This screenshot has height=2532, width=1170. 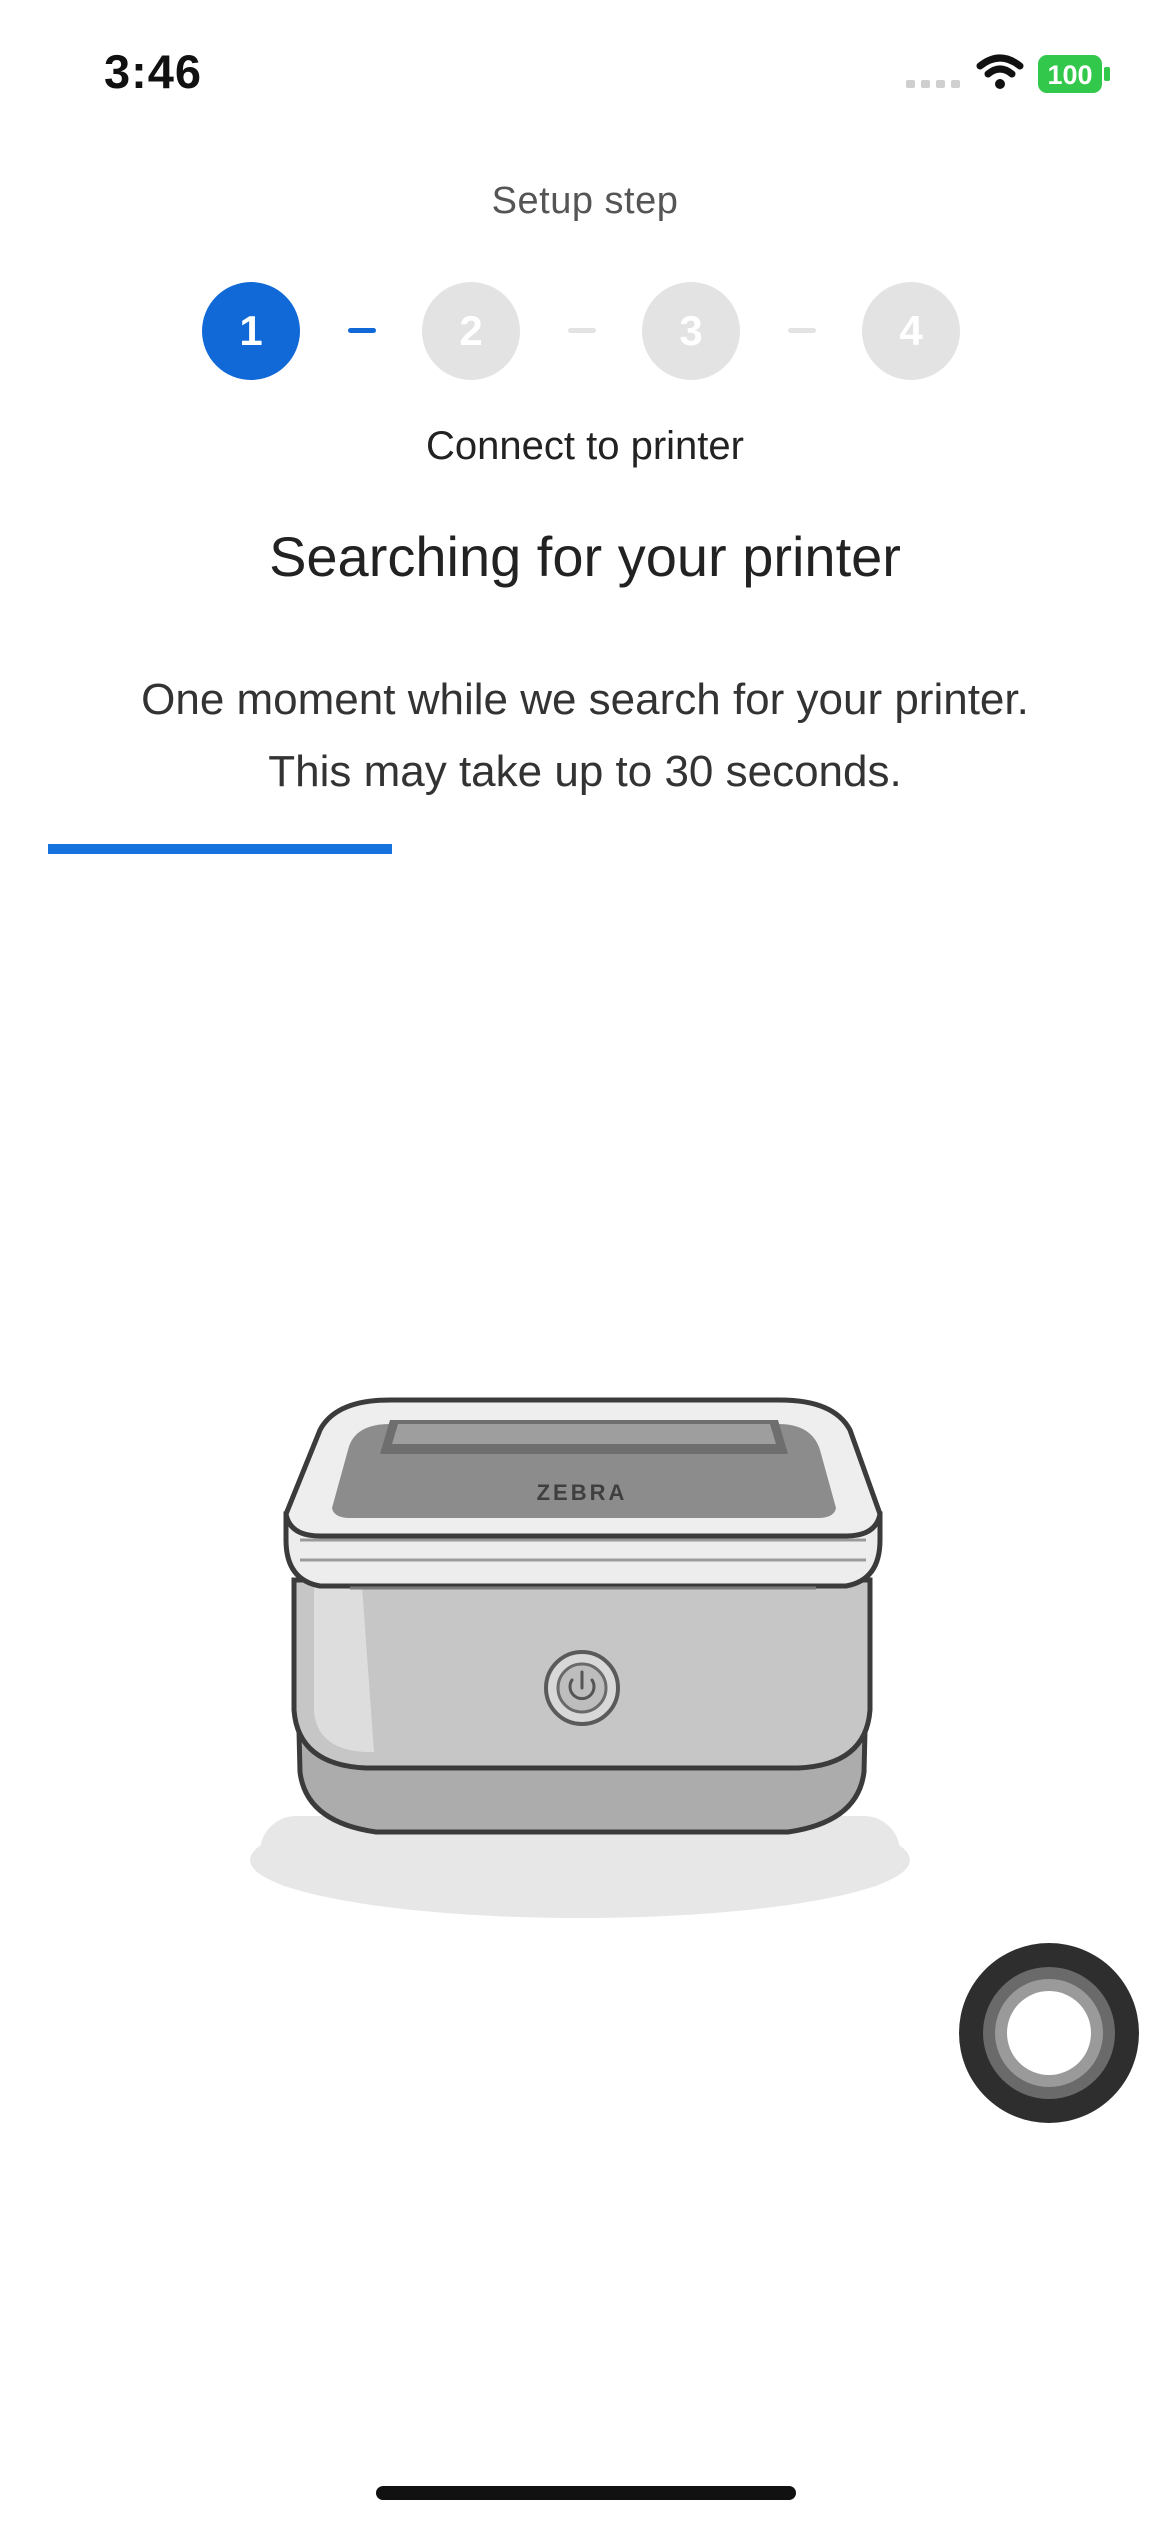 I want to click on step-3-indicator: 3, so click(x=691, y=331).